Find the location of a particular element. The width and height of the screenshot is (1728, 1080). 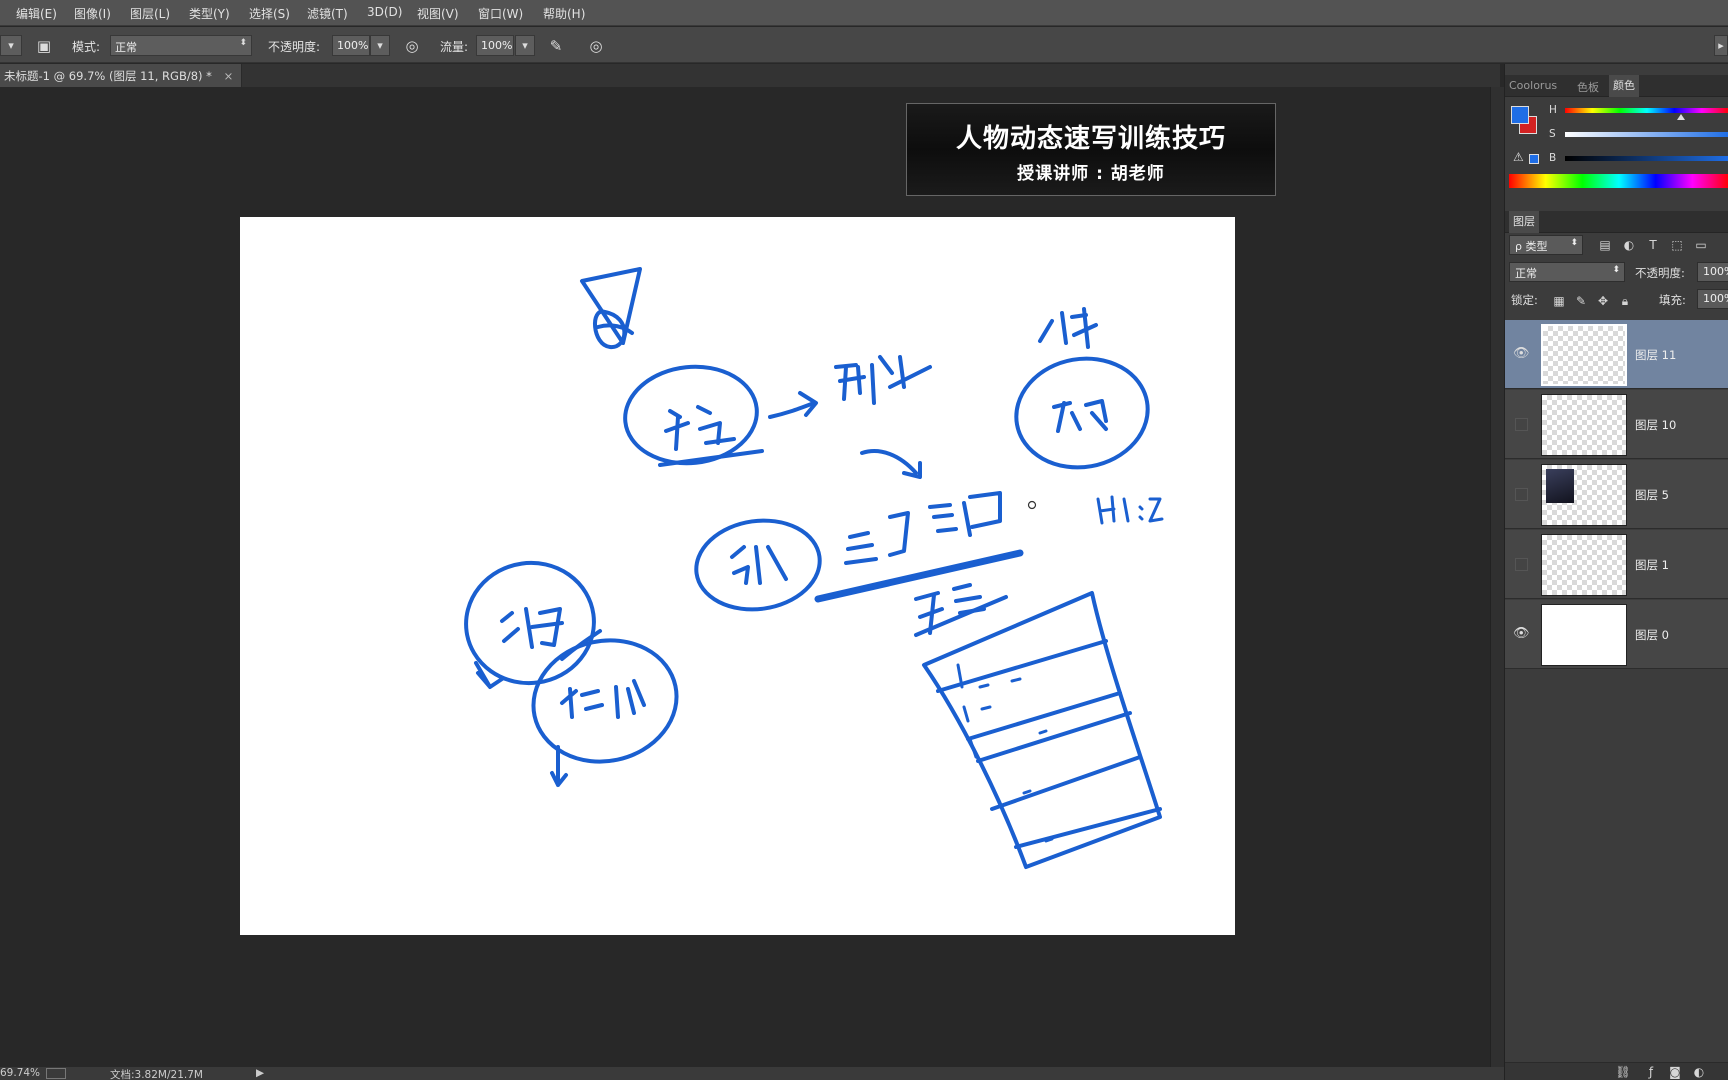

lock-transparent-icon: ▦ is located at coordinates (1559, 301).